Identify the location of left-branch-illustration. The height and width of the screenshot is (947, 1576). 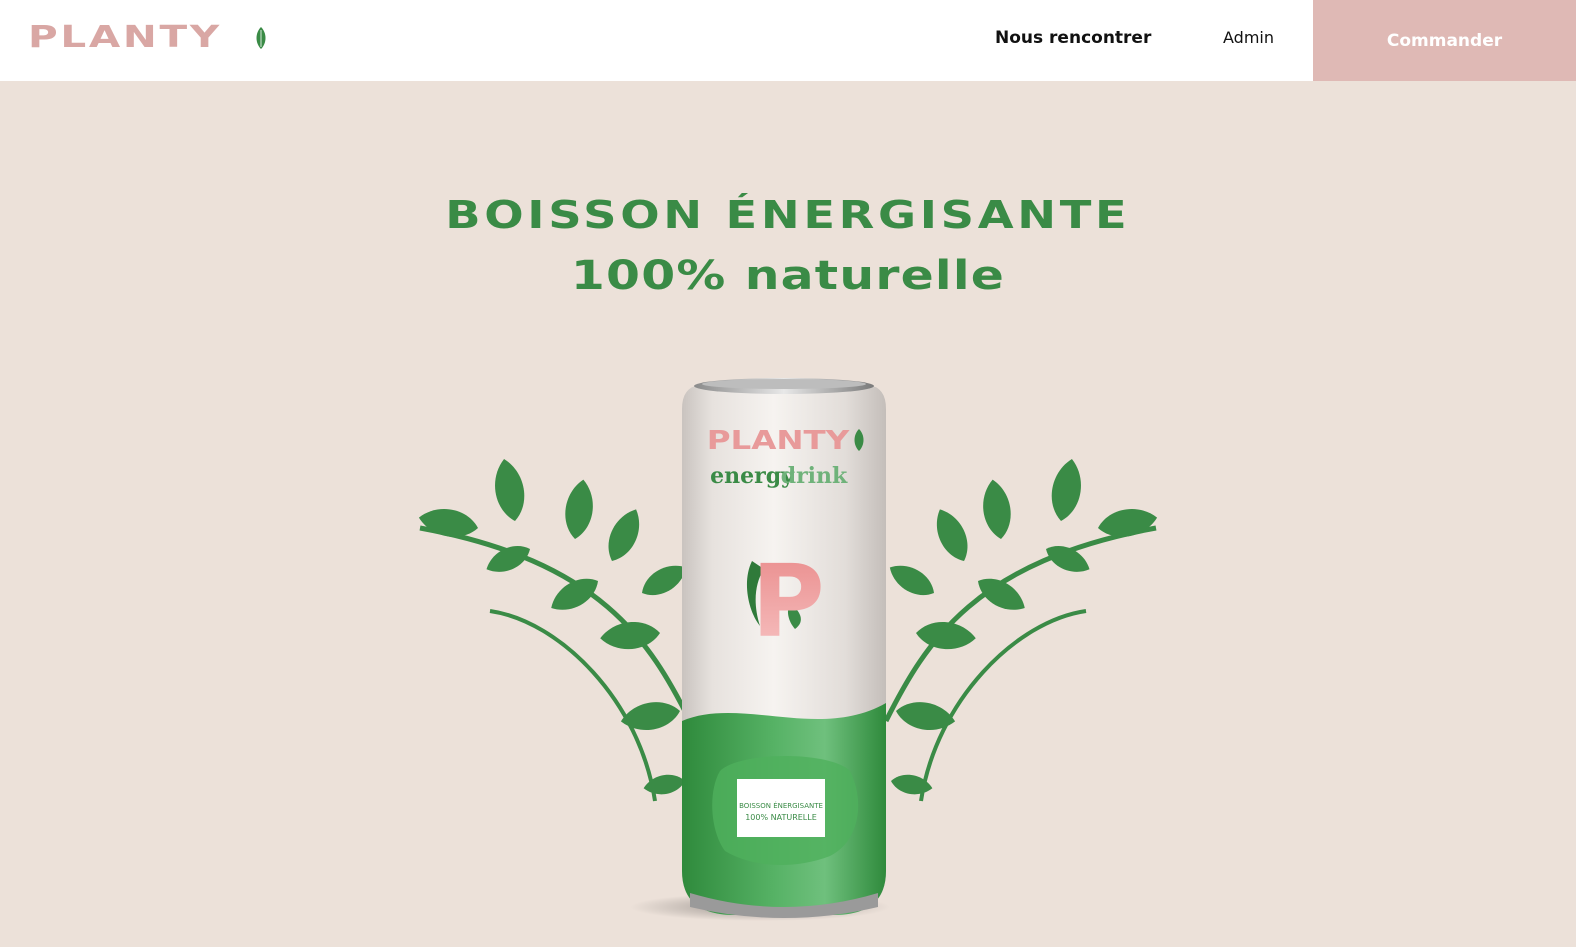
(554, 629).